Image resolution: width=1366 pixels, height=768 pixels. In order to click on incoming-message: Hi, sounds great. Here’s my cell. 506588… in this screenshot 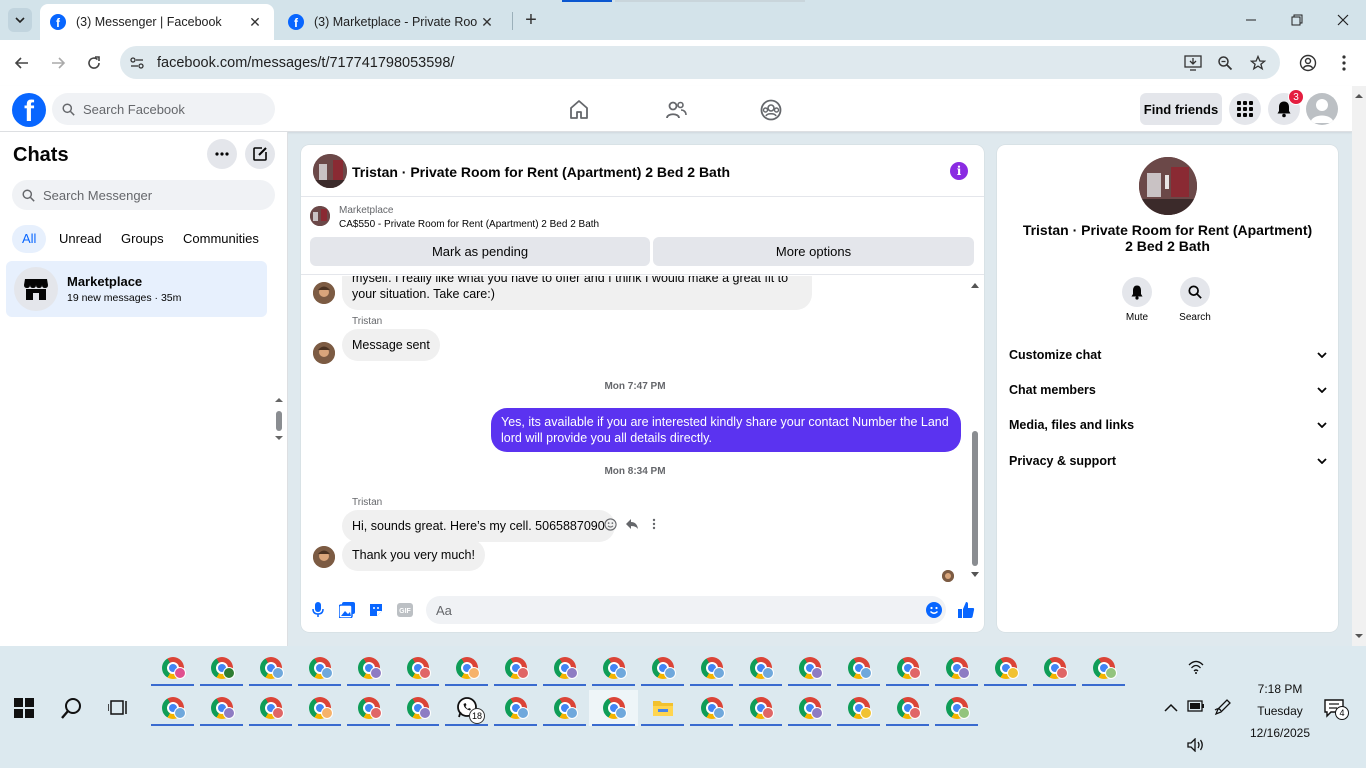, I will do `click(478, 526)`.